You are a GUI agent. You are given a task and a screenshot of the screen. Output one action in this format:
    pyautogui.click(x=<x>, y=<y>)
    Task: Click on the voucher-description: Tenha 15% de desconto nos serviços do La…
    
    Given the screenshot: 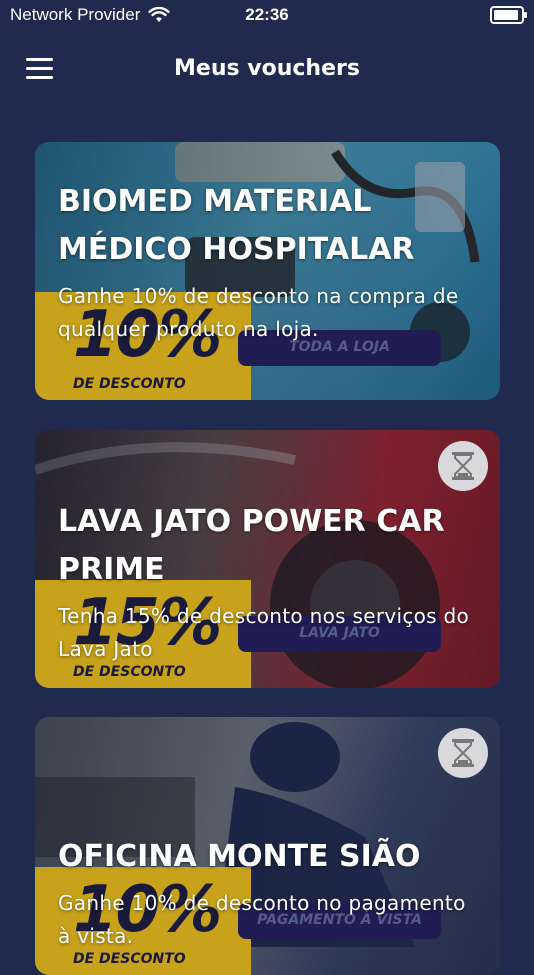 What is the action you would take?
    pyautogui.click(x=264, y=632)
    